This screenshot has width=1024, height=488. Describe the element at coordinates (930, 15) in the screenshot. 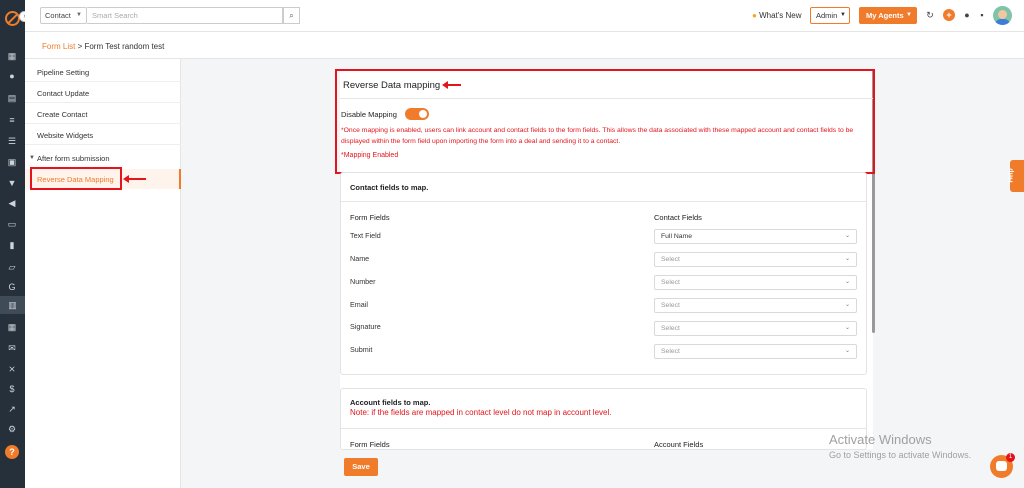

I see `refresh-icon: ↻` at that location.